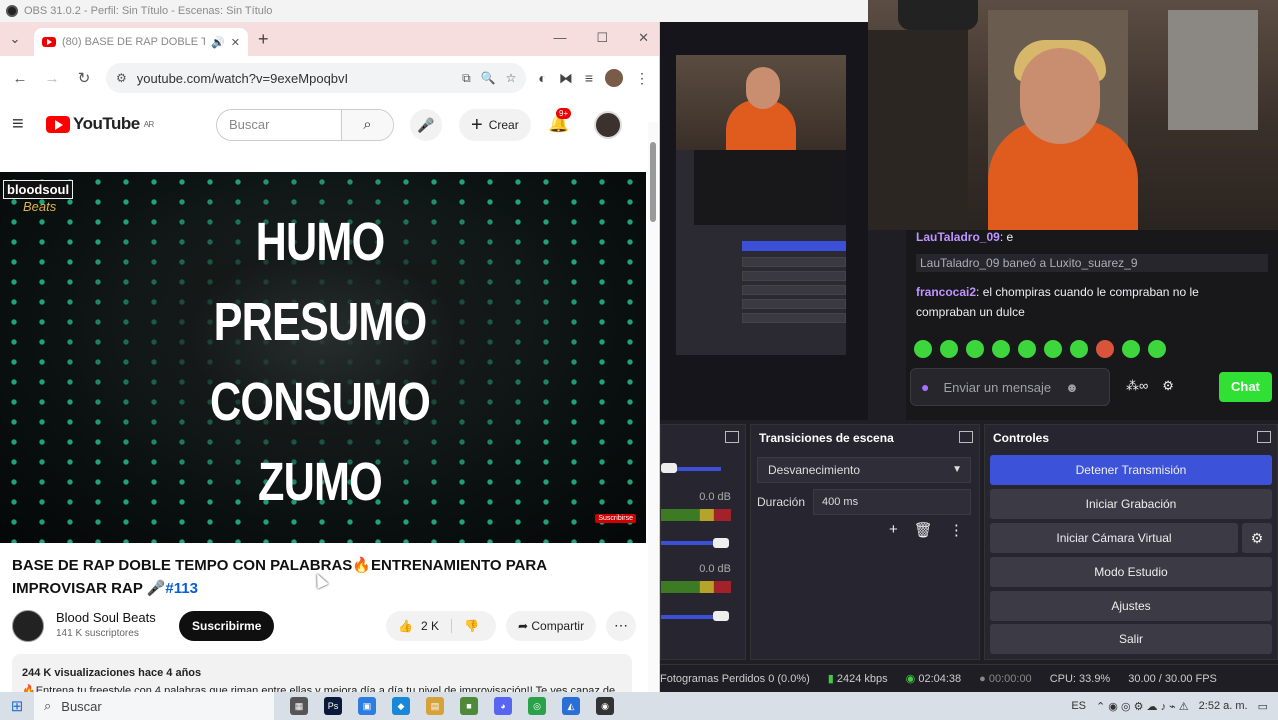  I want to click on puzzle-icon: ⧓, so click(566, 78).